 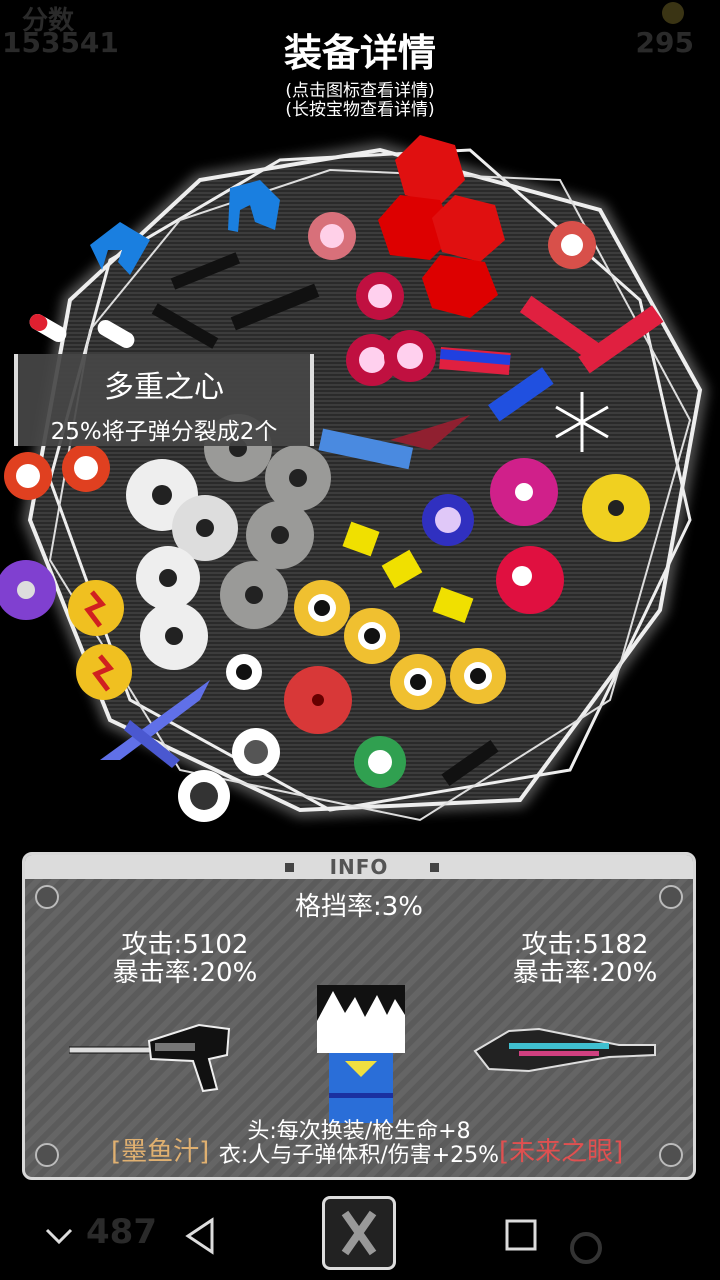 I want to click on info-title: INFO, so click(x=359, y=867).